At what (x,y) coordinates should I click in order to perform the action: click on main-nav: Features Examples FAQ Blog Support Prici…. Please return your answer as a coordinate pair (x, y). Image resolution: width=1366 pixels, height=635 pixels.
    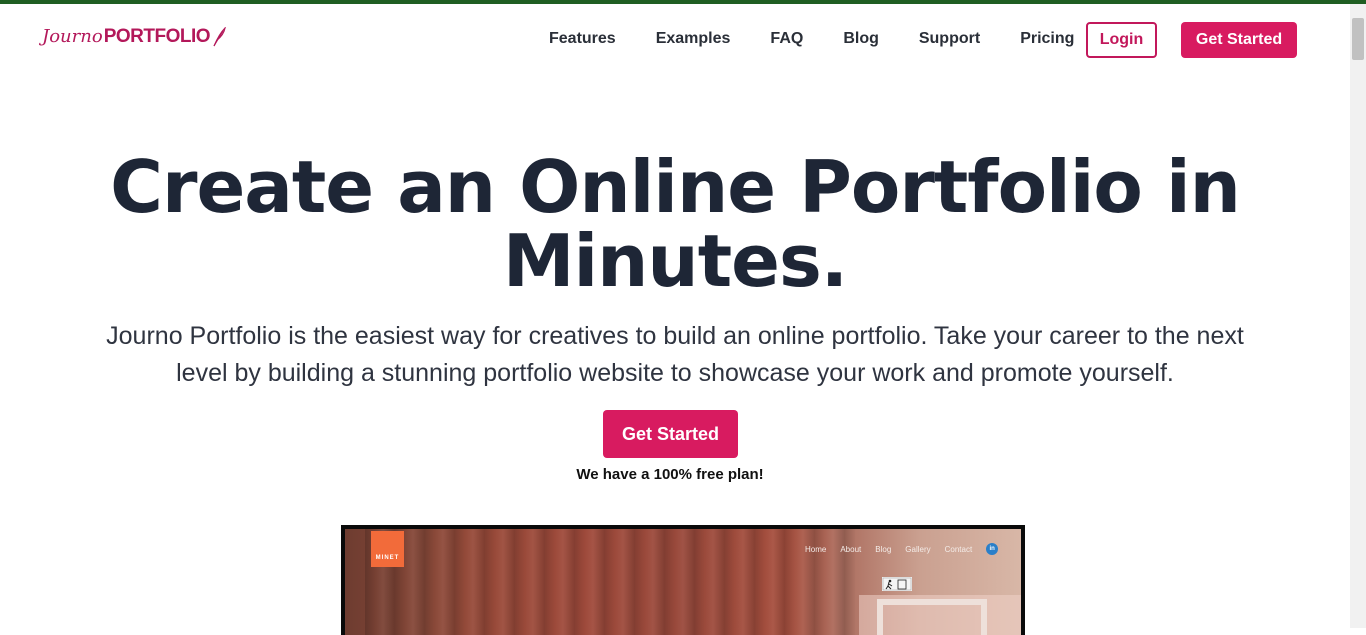
    Looking at the image, I should click on (801, 39).